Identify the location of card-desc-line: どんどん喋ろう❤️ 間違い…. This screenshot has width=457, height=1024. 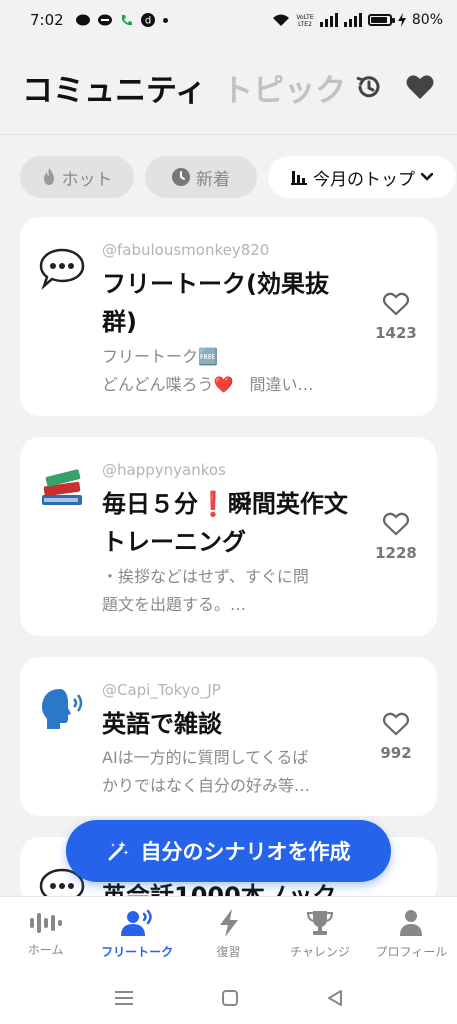
(208, 384).